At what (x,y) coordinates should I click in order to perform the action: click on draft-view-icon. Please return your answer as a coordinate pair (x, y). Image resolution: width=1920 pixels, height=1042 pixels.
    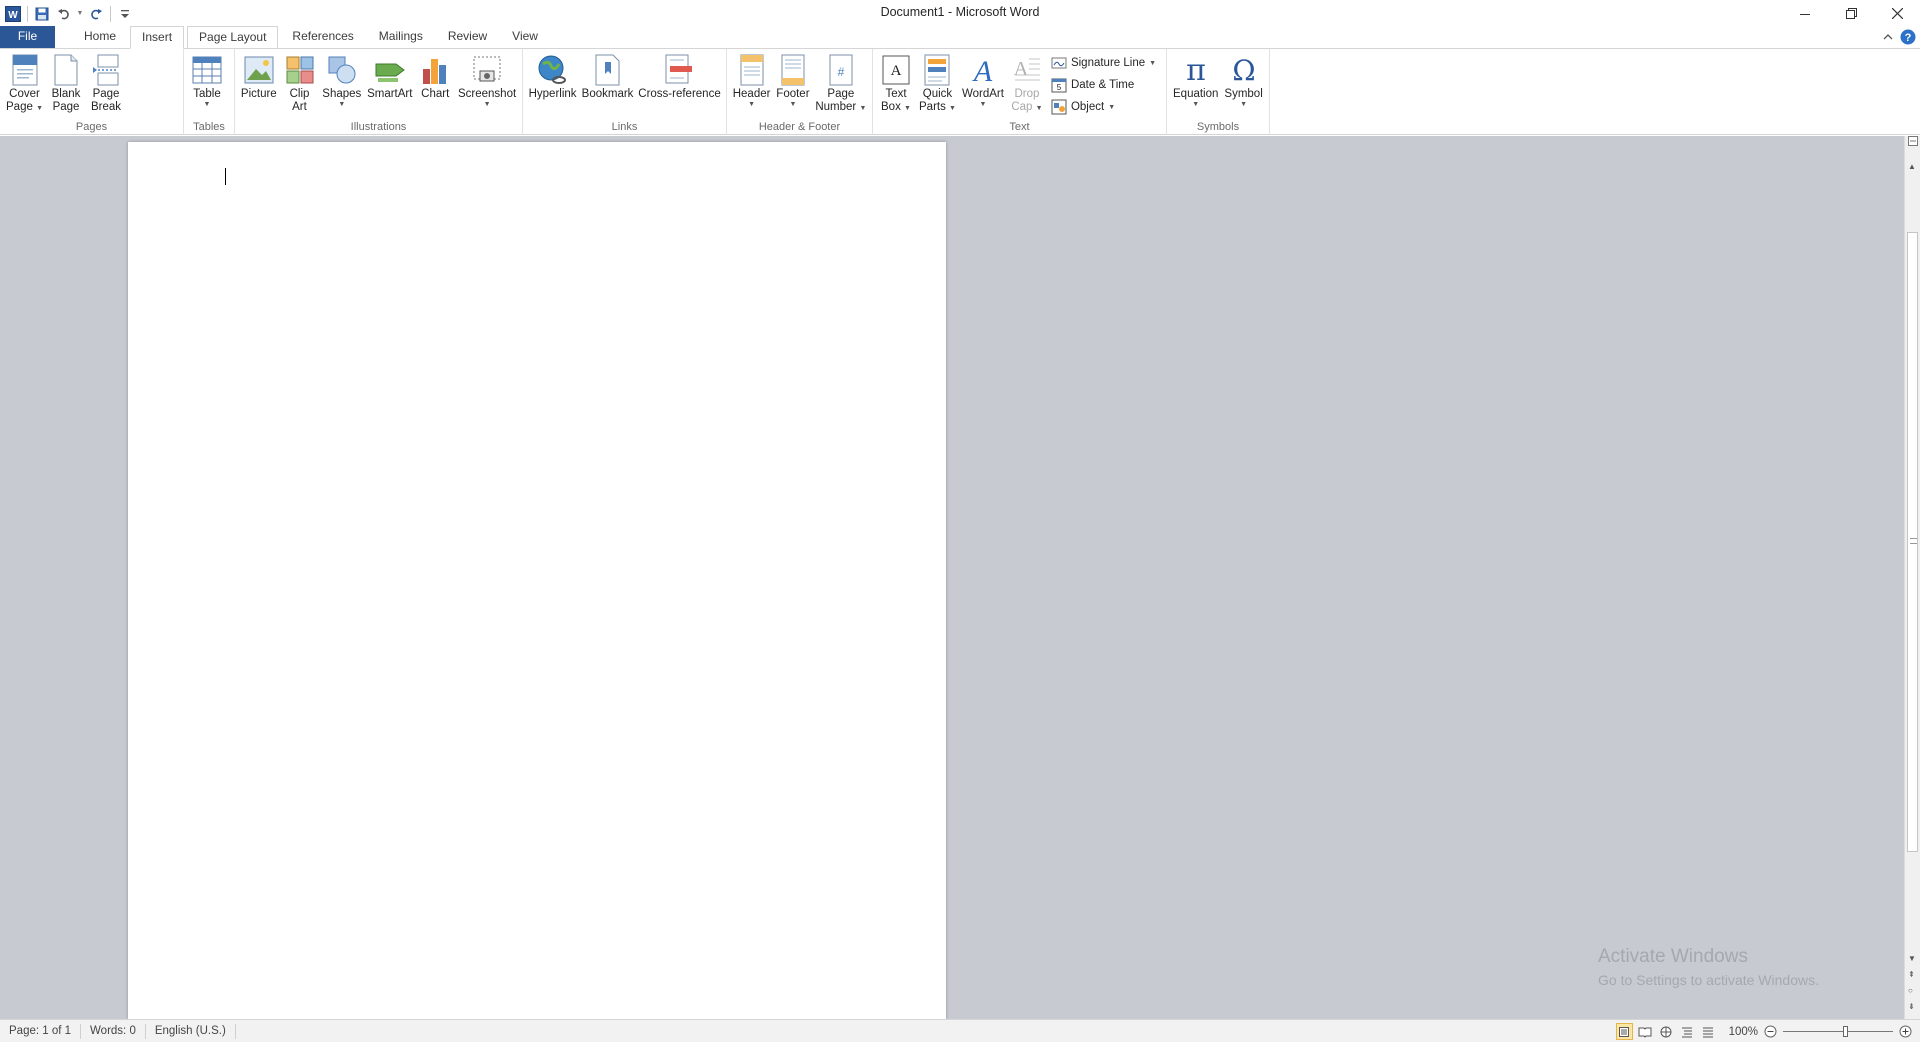
    Looking at the image, I should click on (1708, 1031).